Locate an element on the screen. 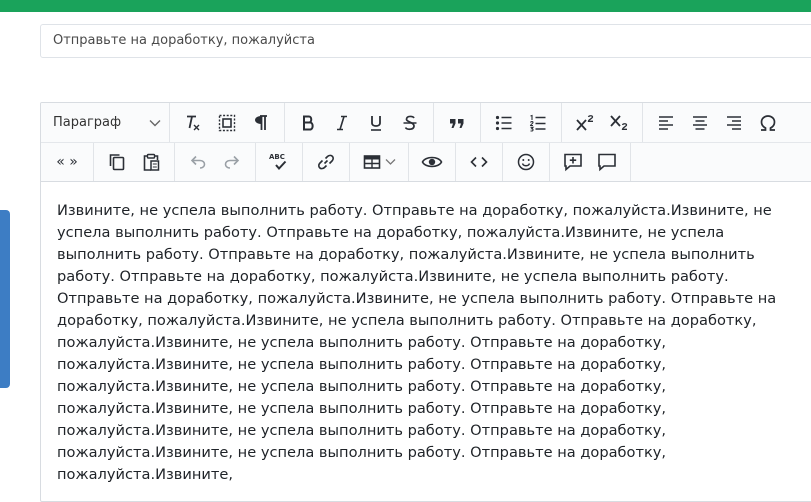  align-right-button is located at coordinates (734, 123).